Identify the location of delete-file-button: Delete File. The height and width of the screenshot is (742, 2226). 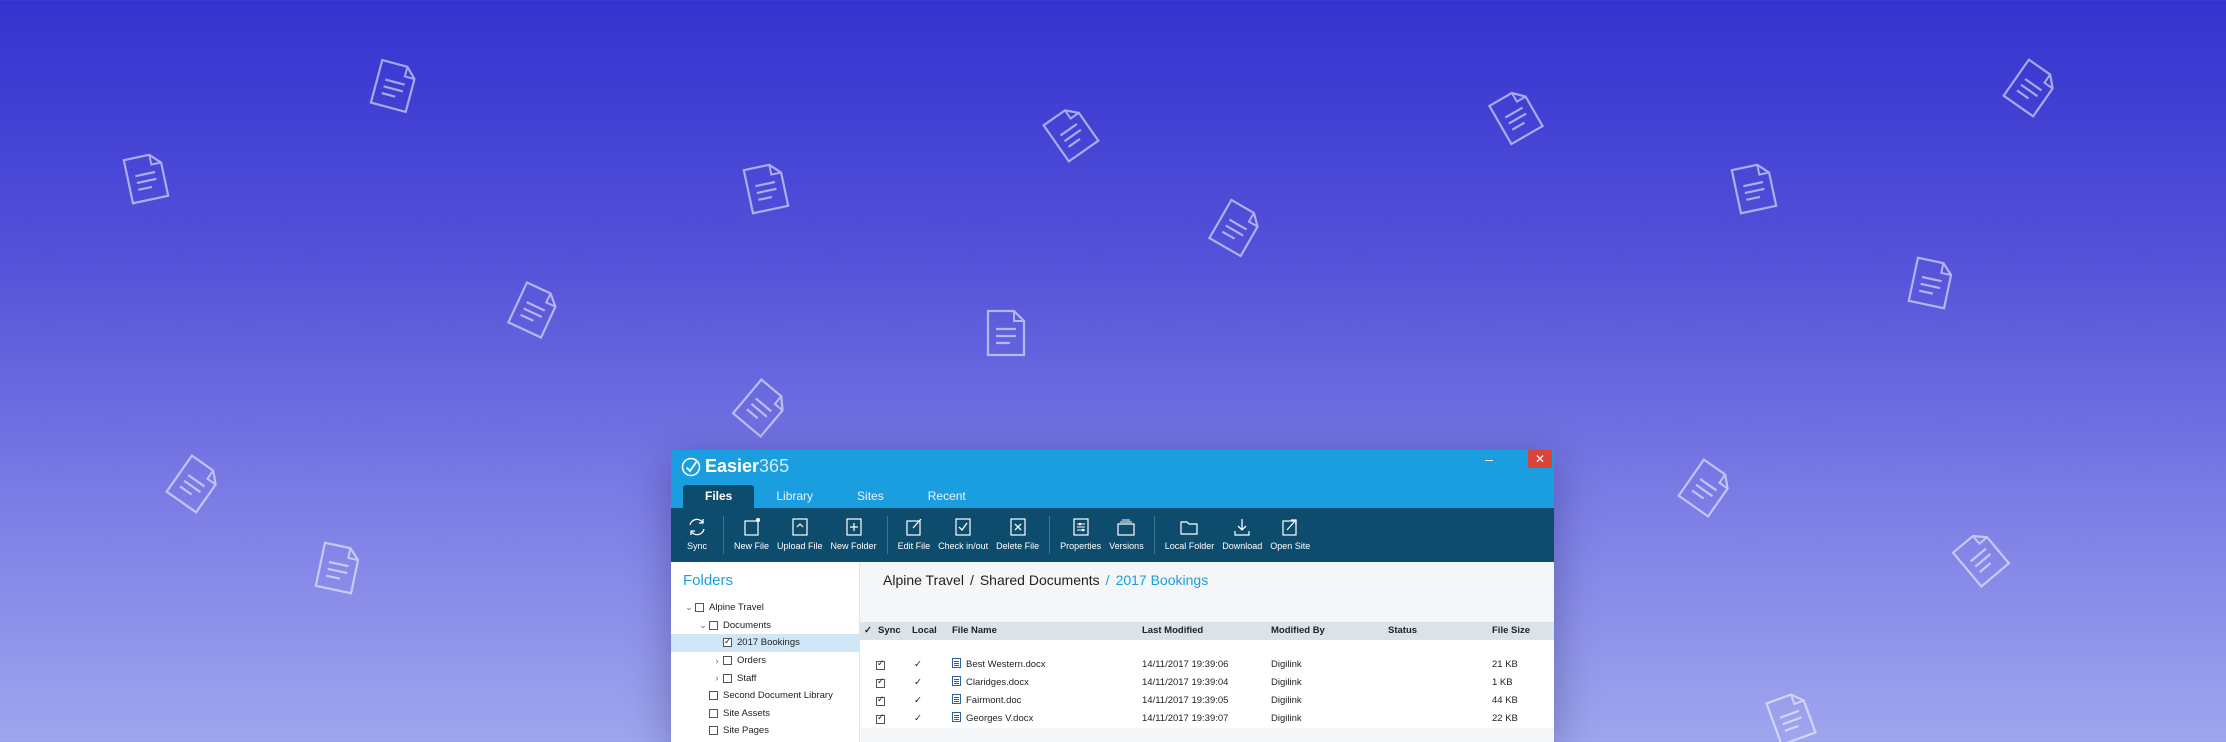
(1017, 529).